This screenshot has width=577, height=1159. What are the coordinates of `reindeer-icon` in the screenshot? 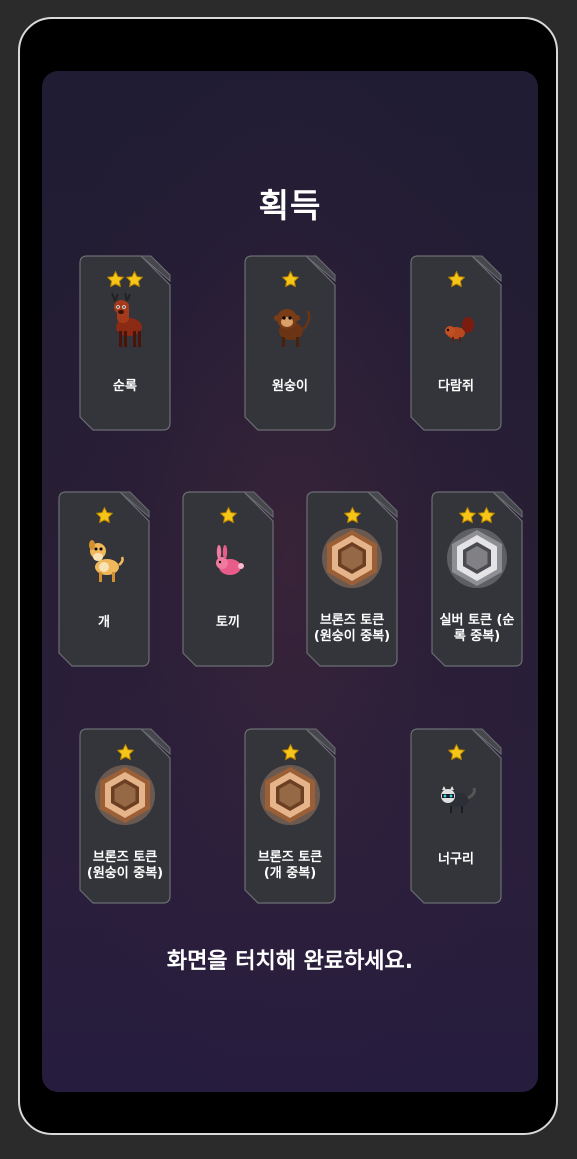 It's located at (126, 319).